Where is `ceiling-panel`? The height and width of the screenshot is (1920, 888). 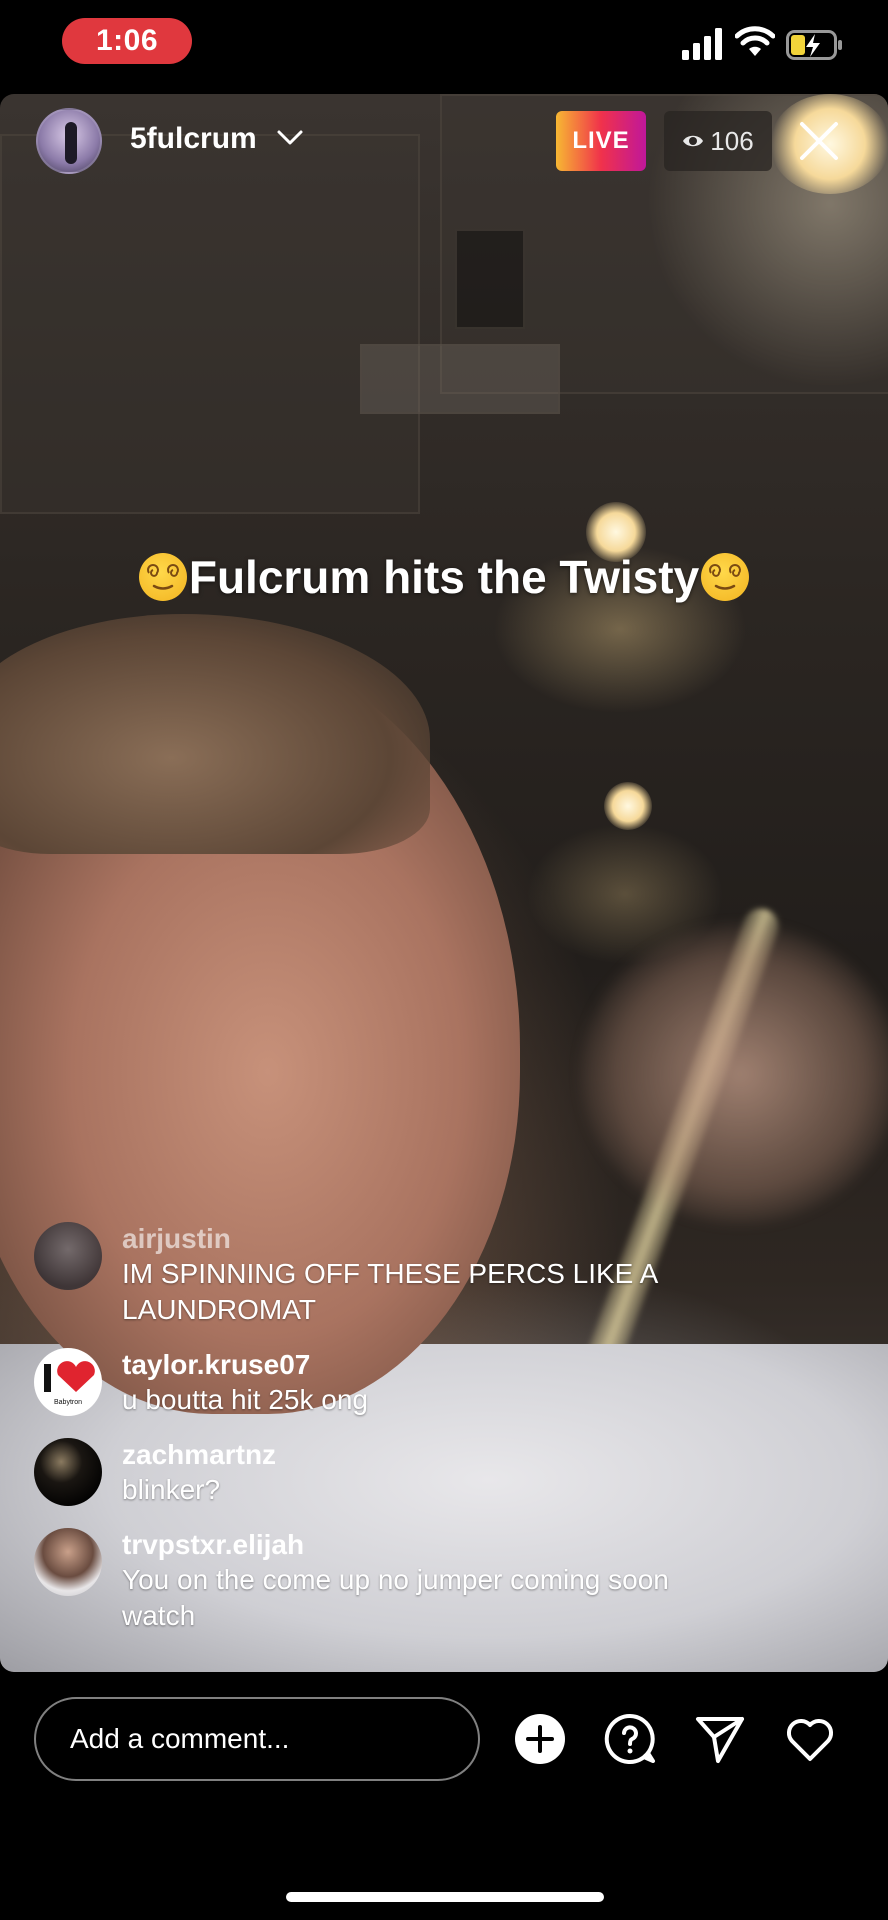
ceiling-panel is located at coordinates (210, 324).